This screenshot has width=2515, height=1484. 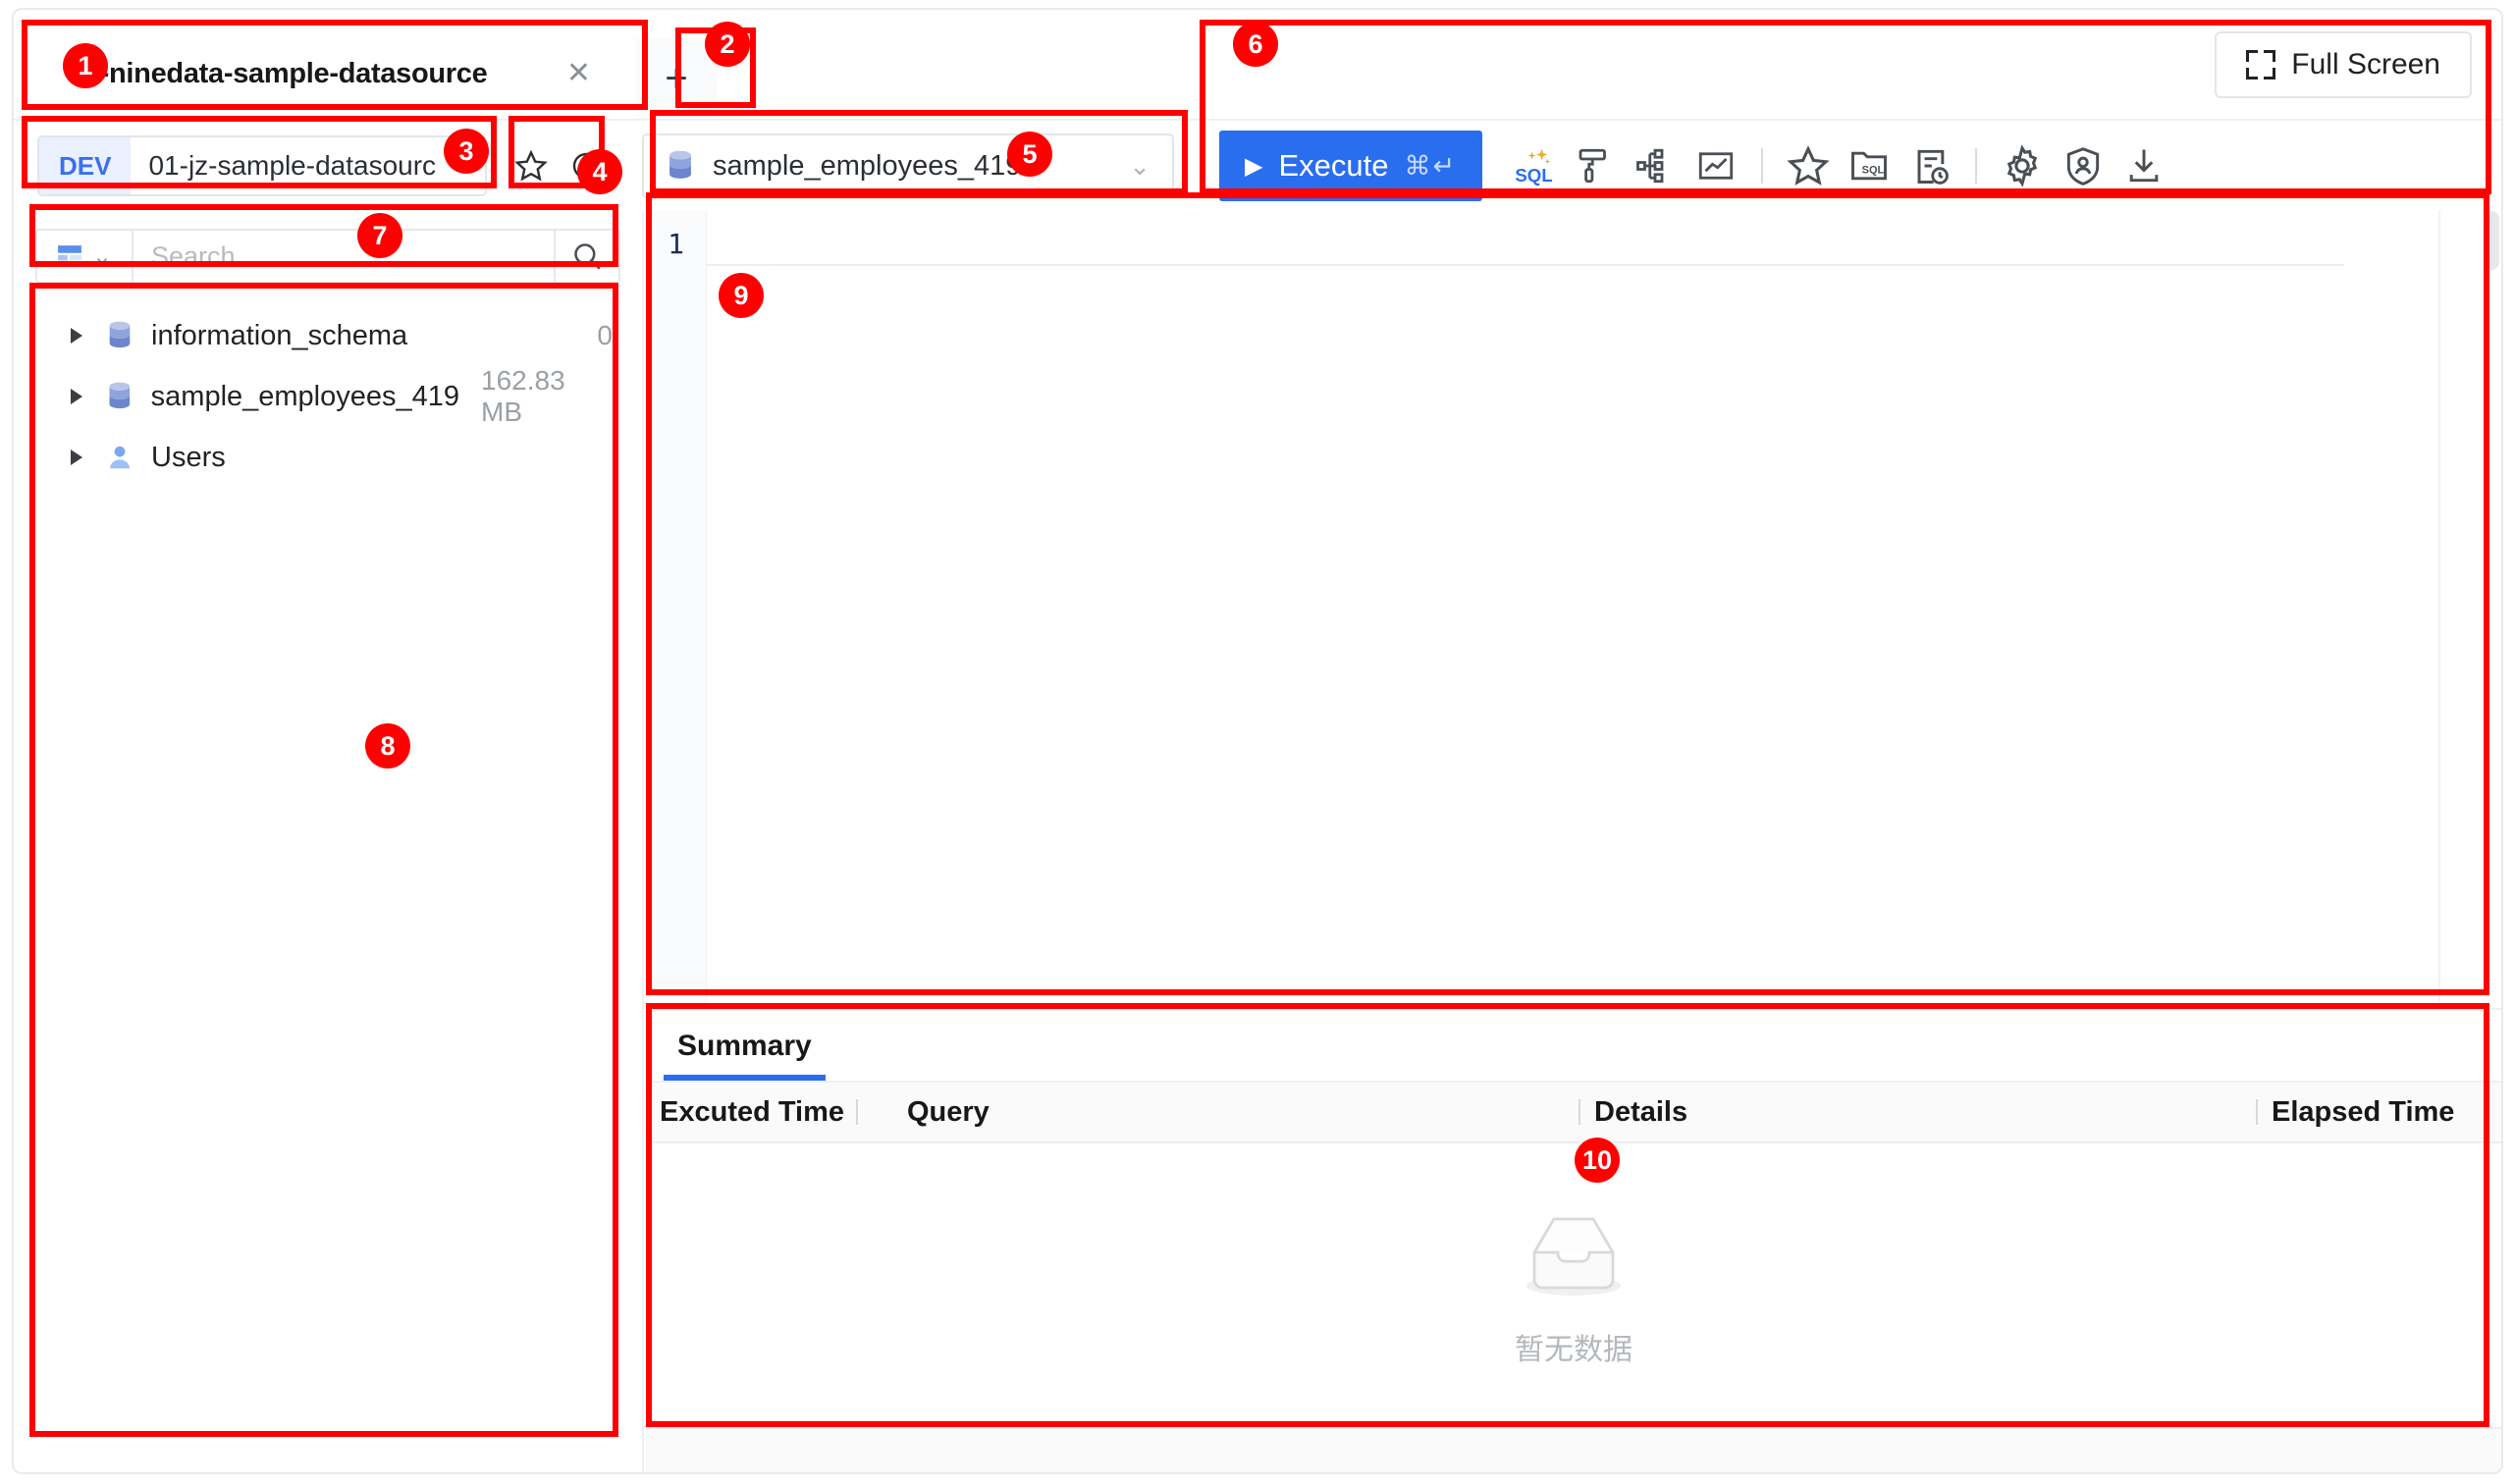 What do you see at coordinates (586, 256) in the screenshot?
I see `search-icon` at bounding box center [586, 256].